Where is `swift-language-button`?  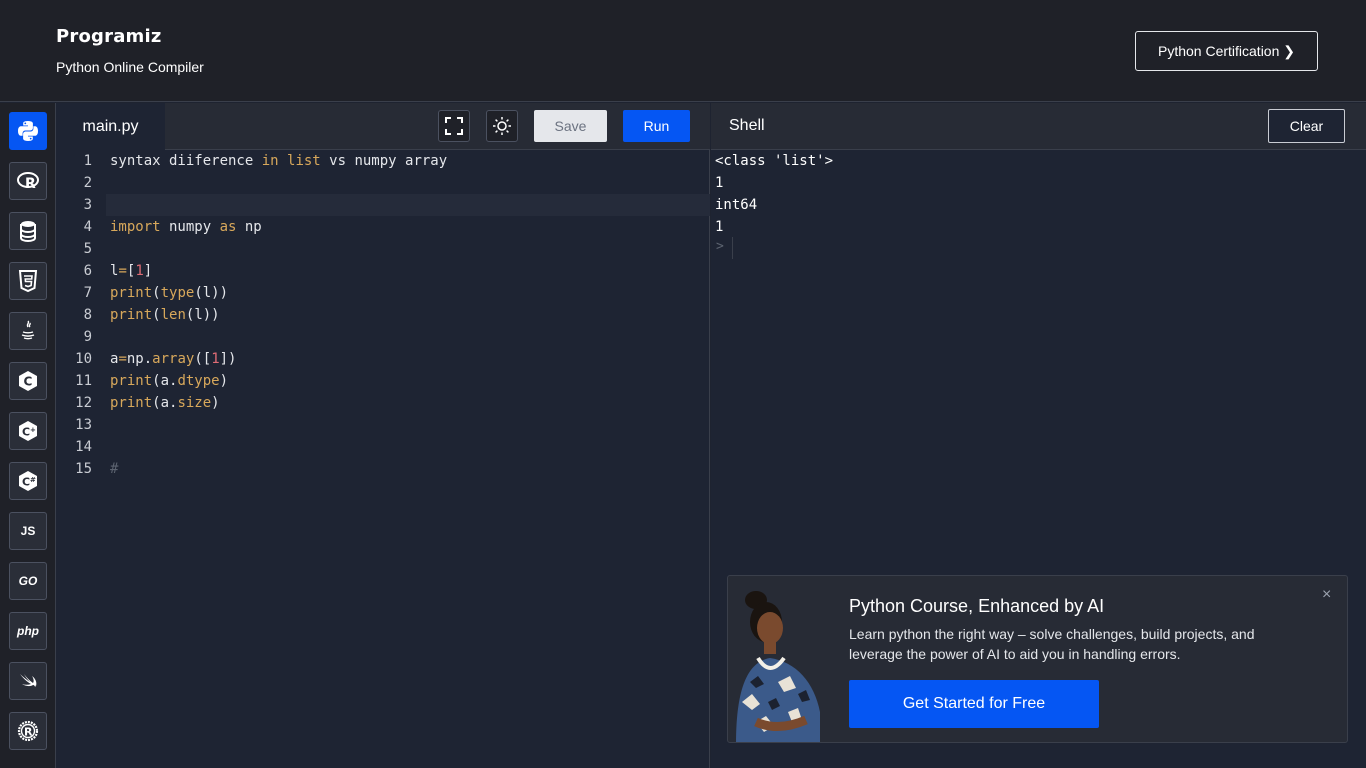
swift-language-button is located at coordinates (28, 681).